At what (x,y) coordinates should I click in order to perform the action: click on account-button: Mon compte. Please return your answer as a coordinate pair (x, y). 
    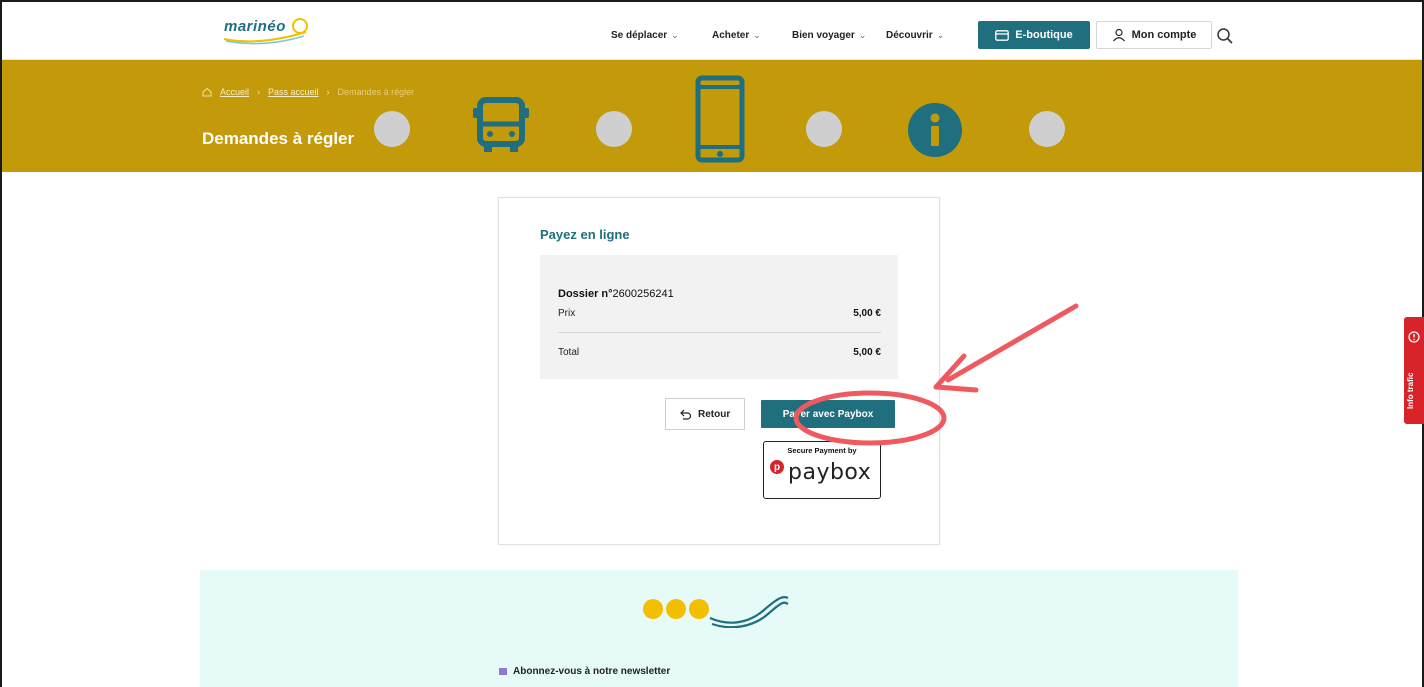
    Looking at the image, I should click on (1154, 35).